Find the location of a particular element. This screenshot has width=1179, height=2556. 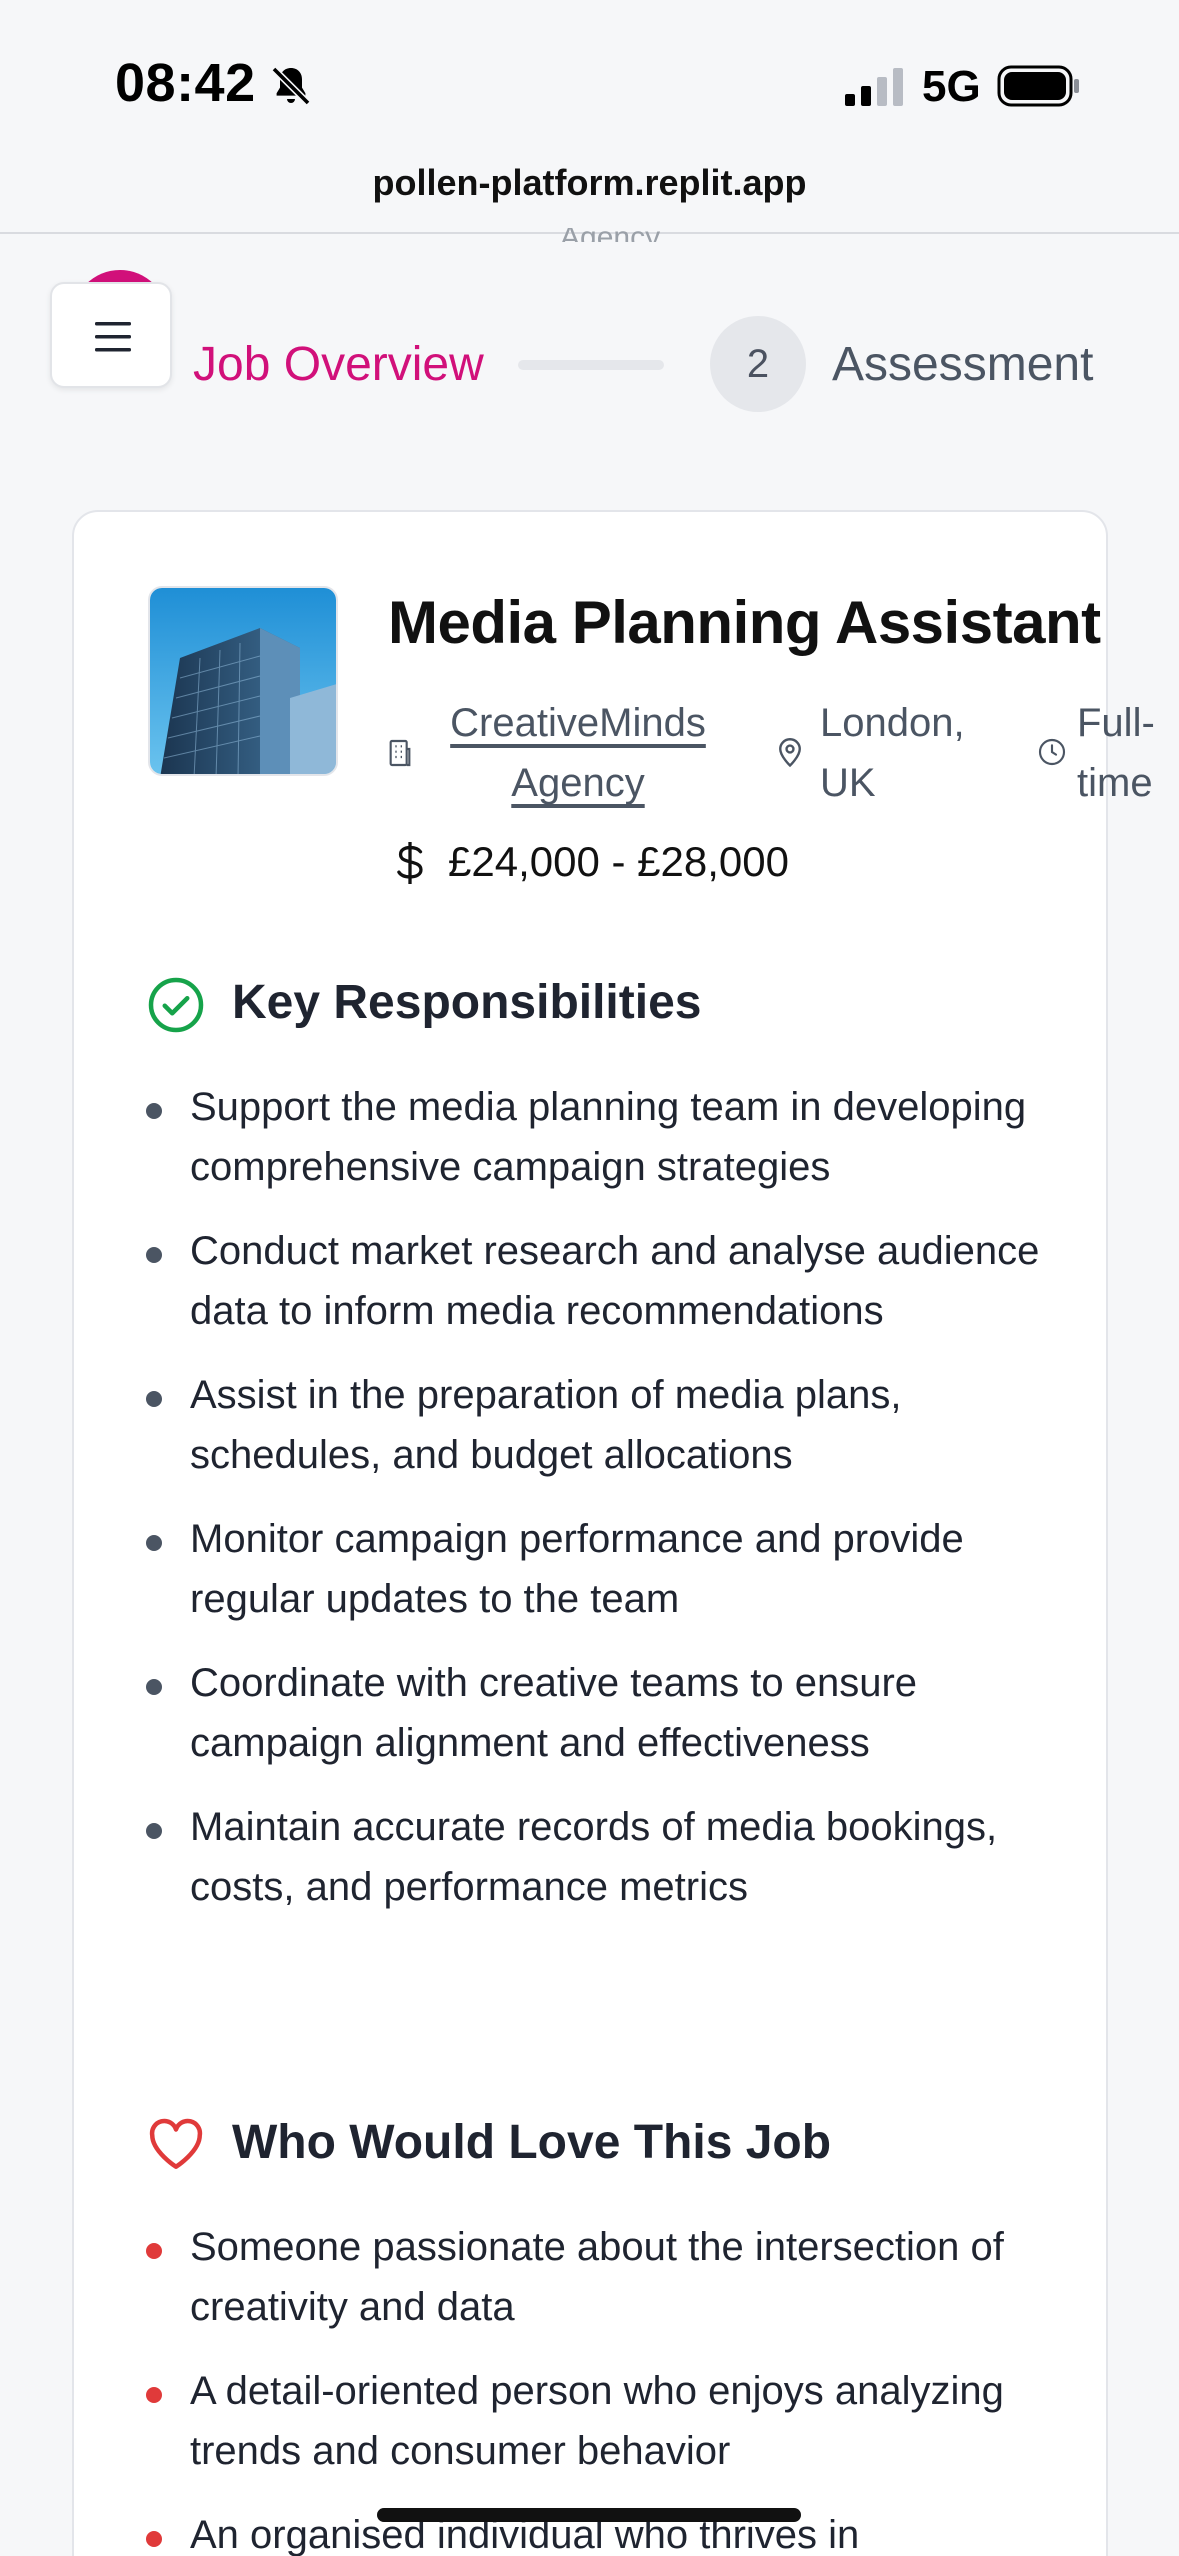

company-link: CreativeMinds Agency is located at coordinates (578, 753).